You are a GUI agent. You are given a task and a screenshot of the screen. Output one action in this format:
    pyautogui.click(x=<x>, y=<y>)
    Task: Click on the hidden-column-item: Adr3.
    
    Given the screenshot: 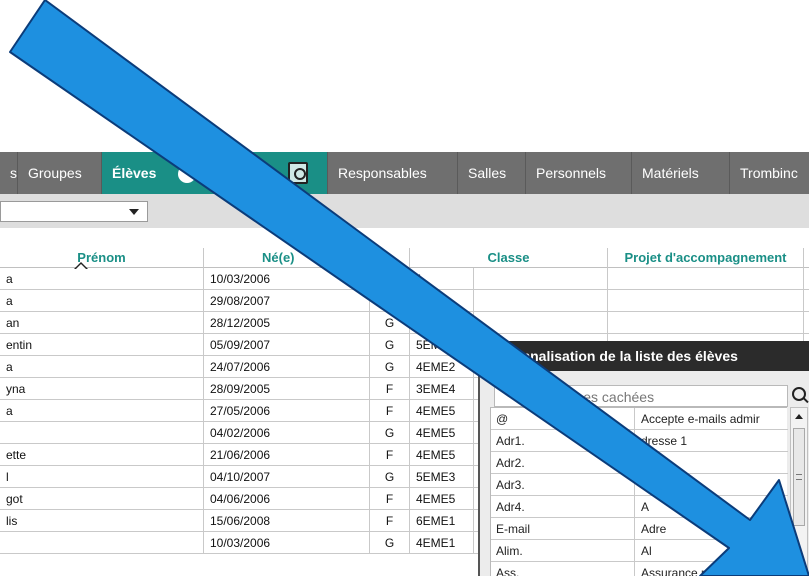 What is the action you would take?
    pyautogui.click(x=639, y=485)
    